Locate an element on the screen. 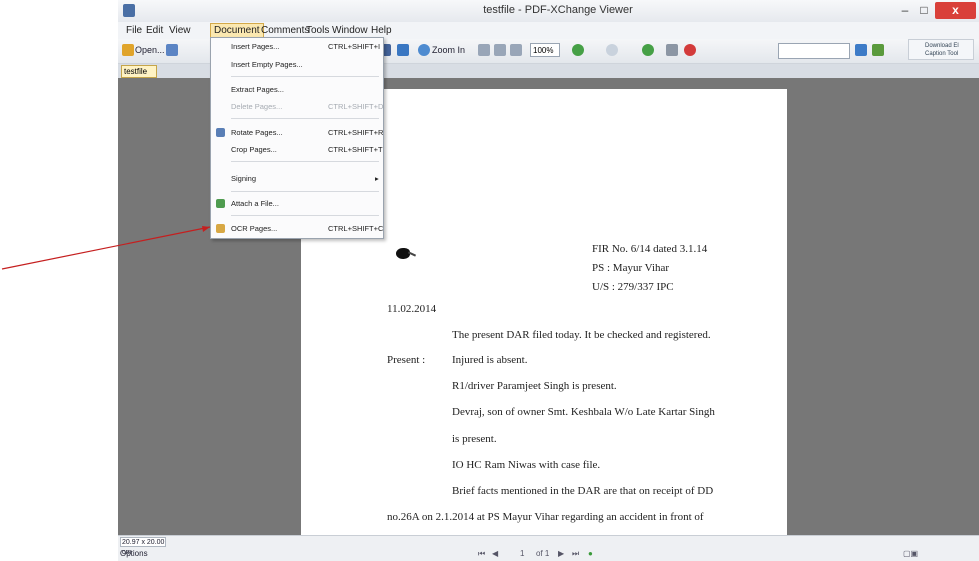 The height and width of the screenshot is (561, 979). menu-help: Help is located at coordinates (381, 30).